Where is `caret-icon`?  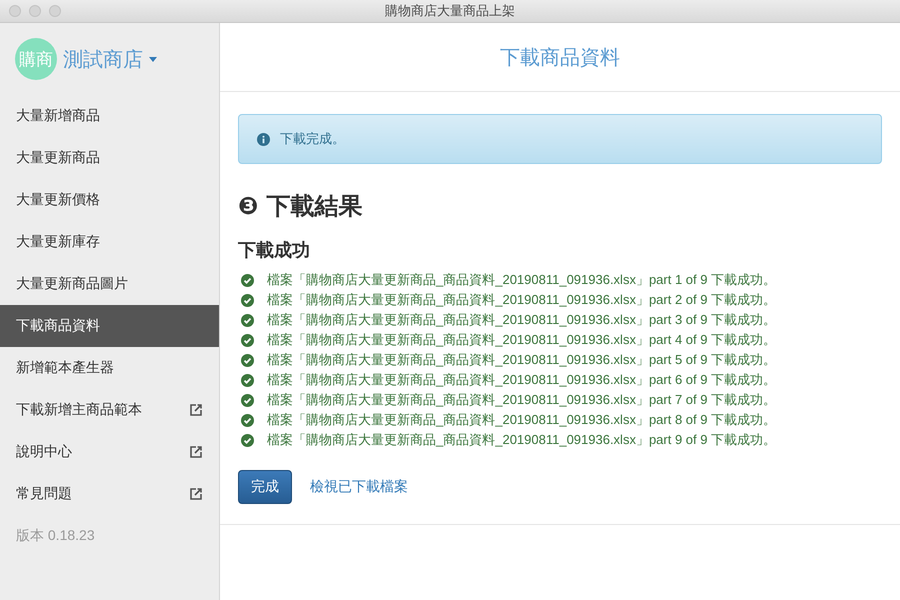 caret-icon is located at coordinates (153, 59).